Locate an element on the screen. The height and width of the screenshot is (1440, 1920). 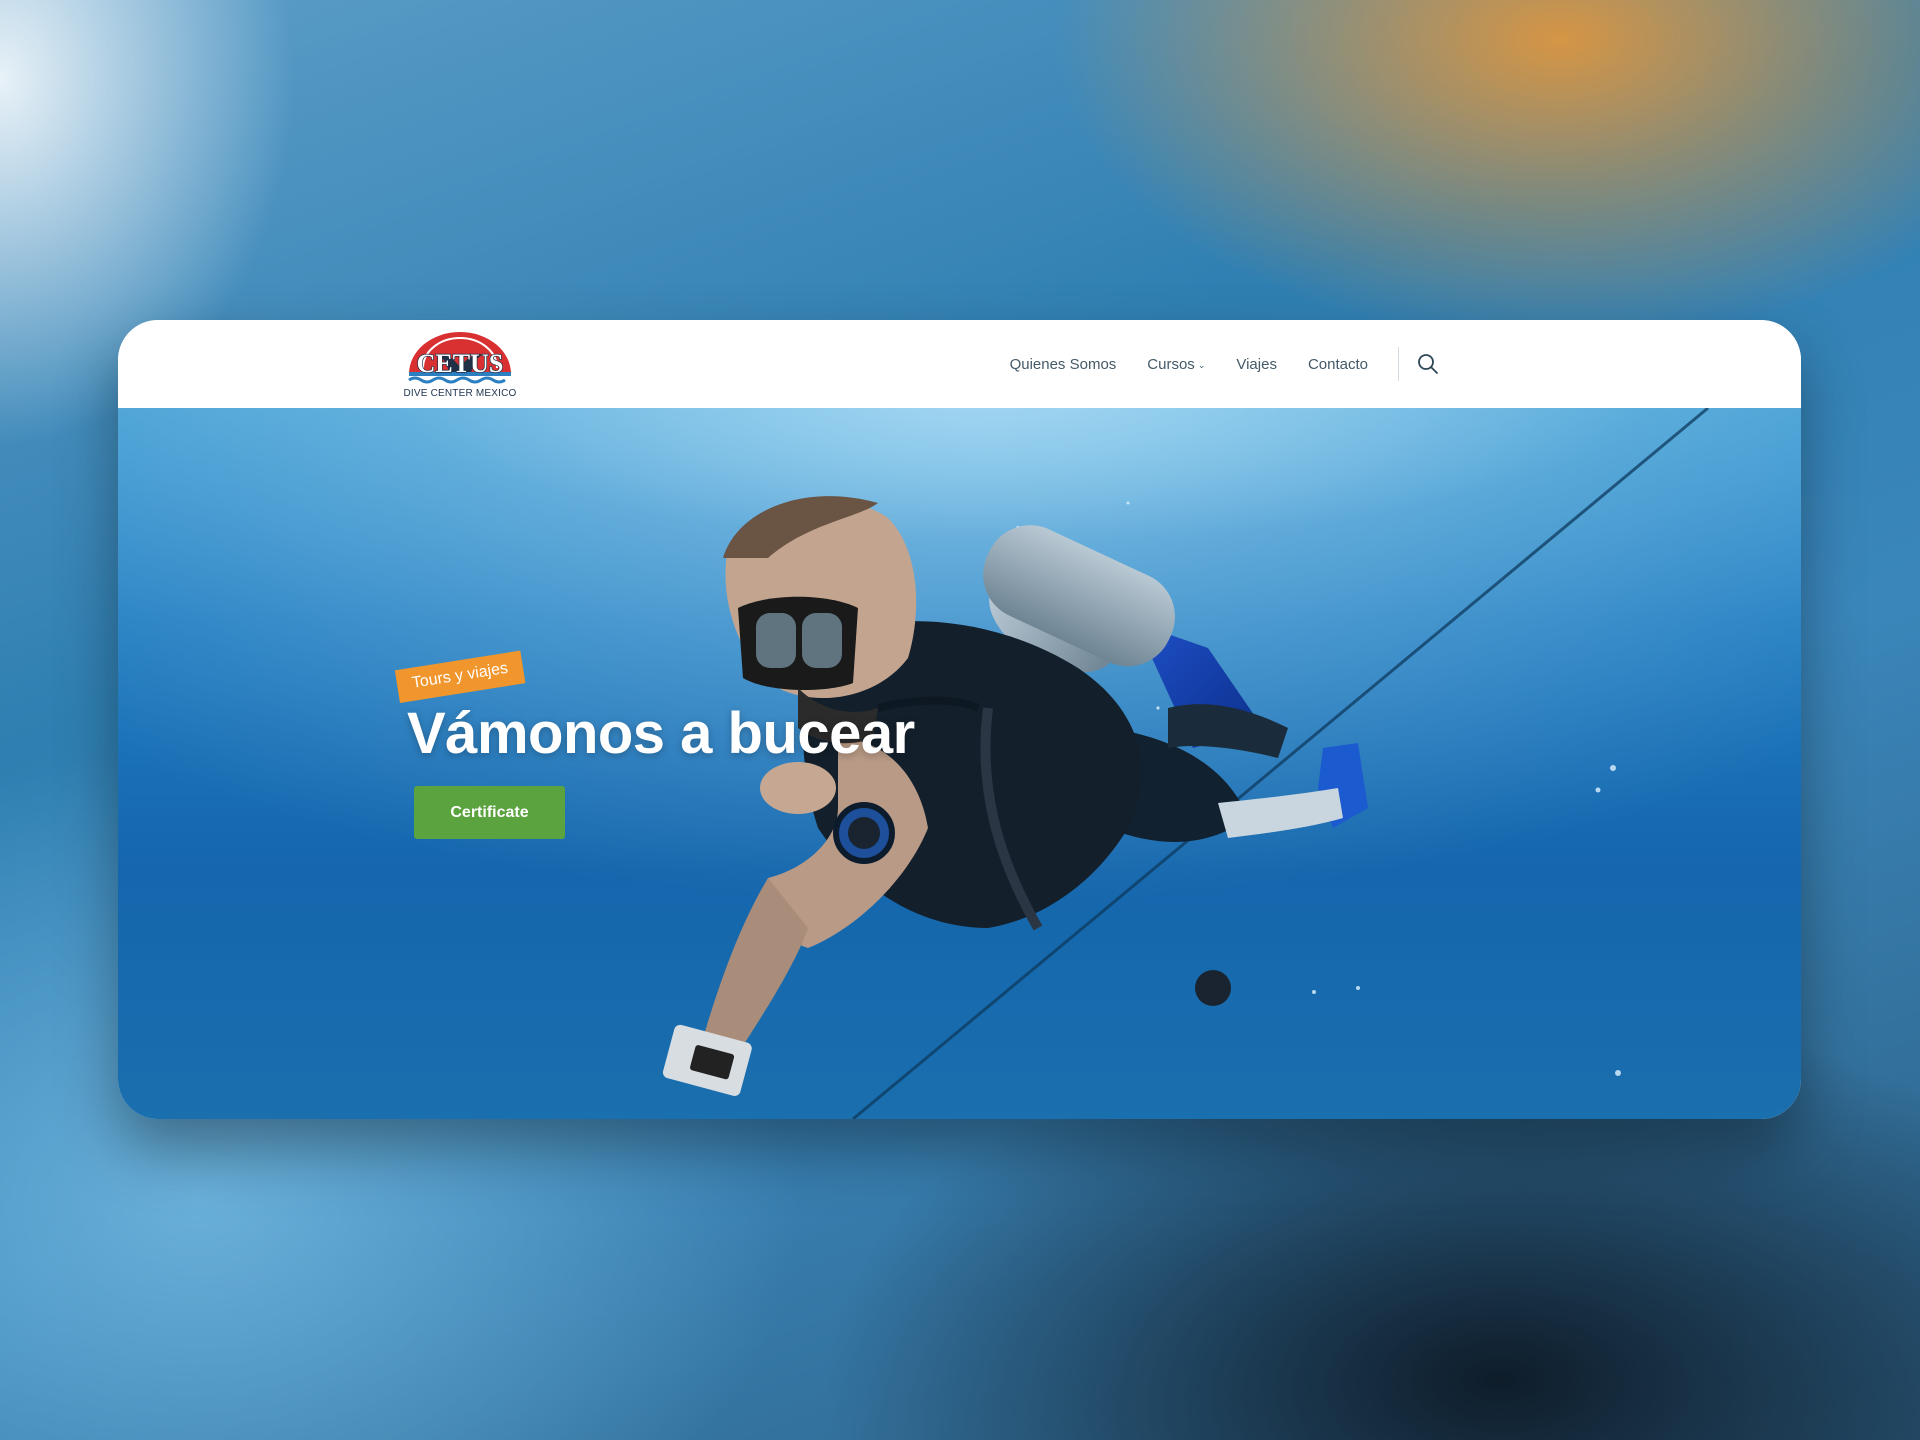
nav-item-quienes-somos: Quienes Somos is located at coordinates (1063, 364).